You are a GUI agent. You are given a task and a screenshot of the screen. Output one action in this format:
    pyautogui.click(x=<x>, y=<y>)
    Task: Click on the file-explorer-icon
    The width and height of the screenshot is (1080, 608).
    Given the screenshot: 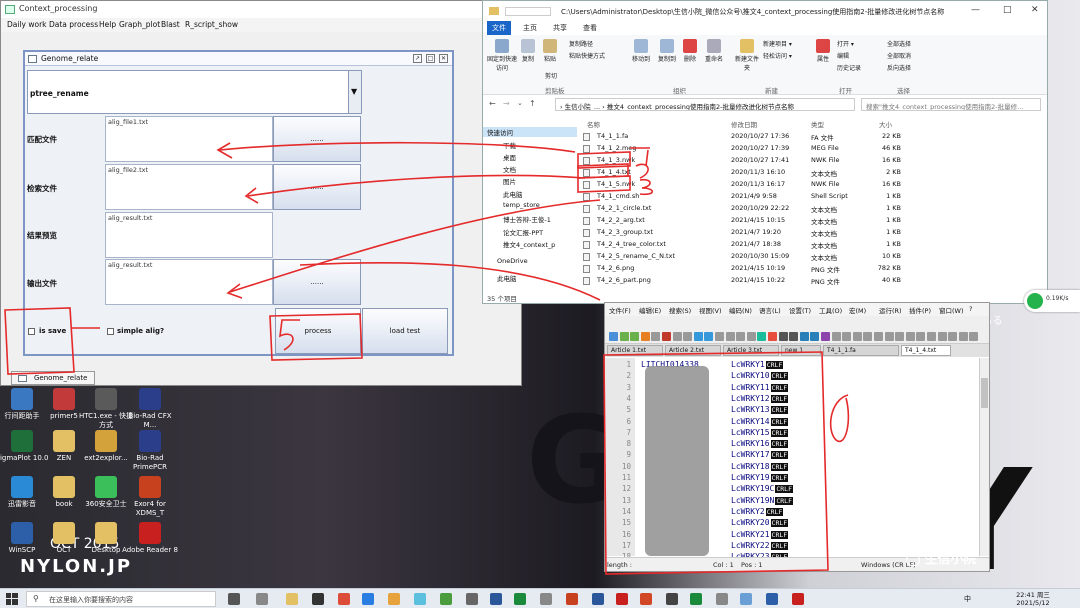 What is the action you would take?
    pyautogui.click(x=292, y=599)
    